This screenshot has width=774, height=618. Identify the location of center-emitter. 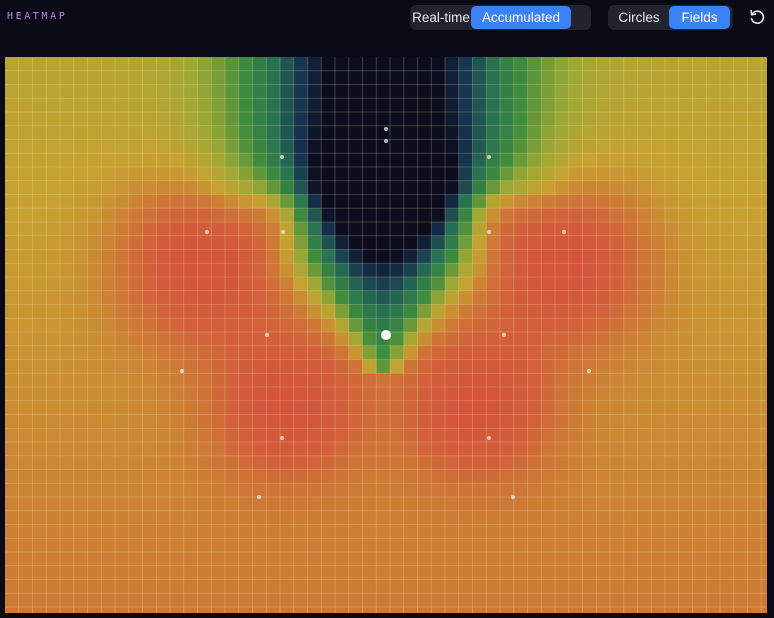
(386, 335).